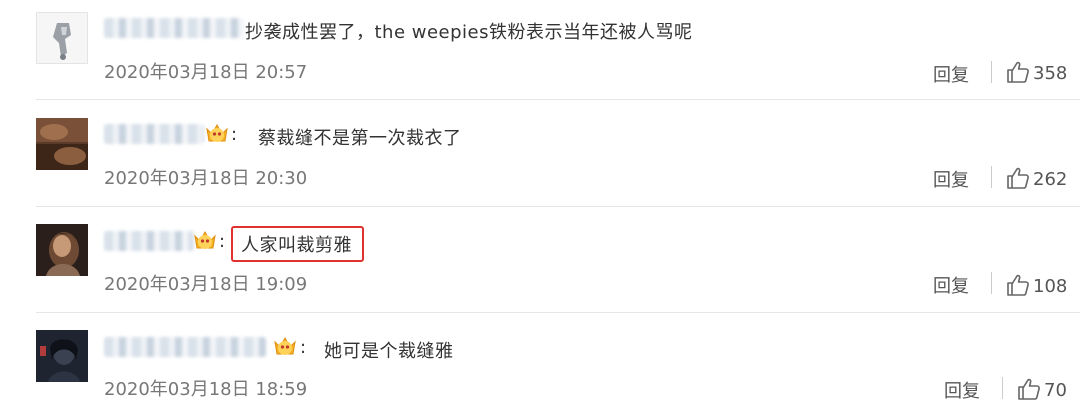  I want to click on like-count: 262, so click(1050, 179).